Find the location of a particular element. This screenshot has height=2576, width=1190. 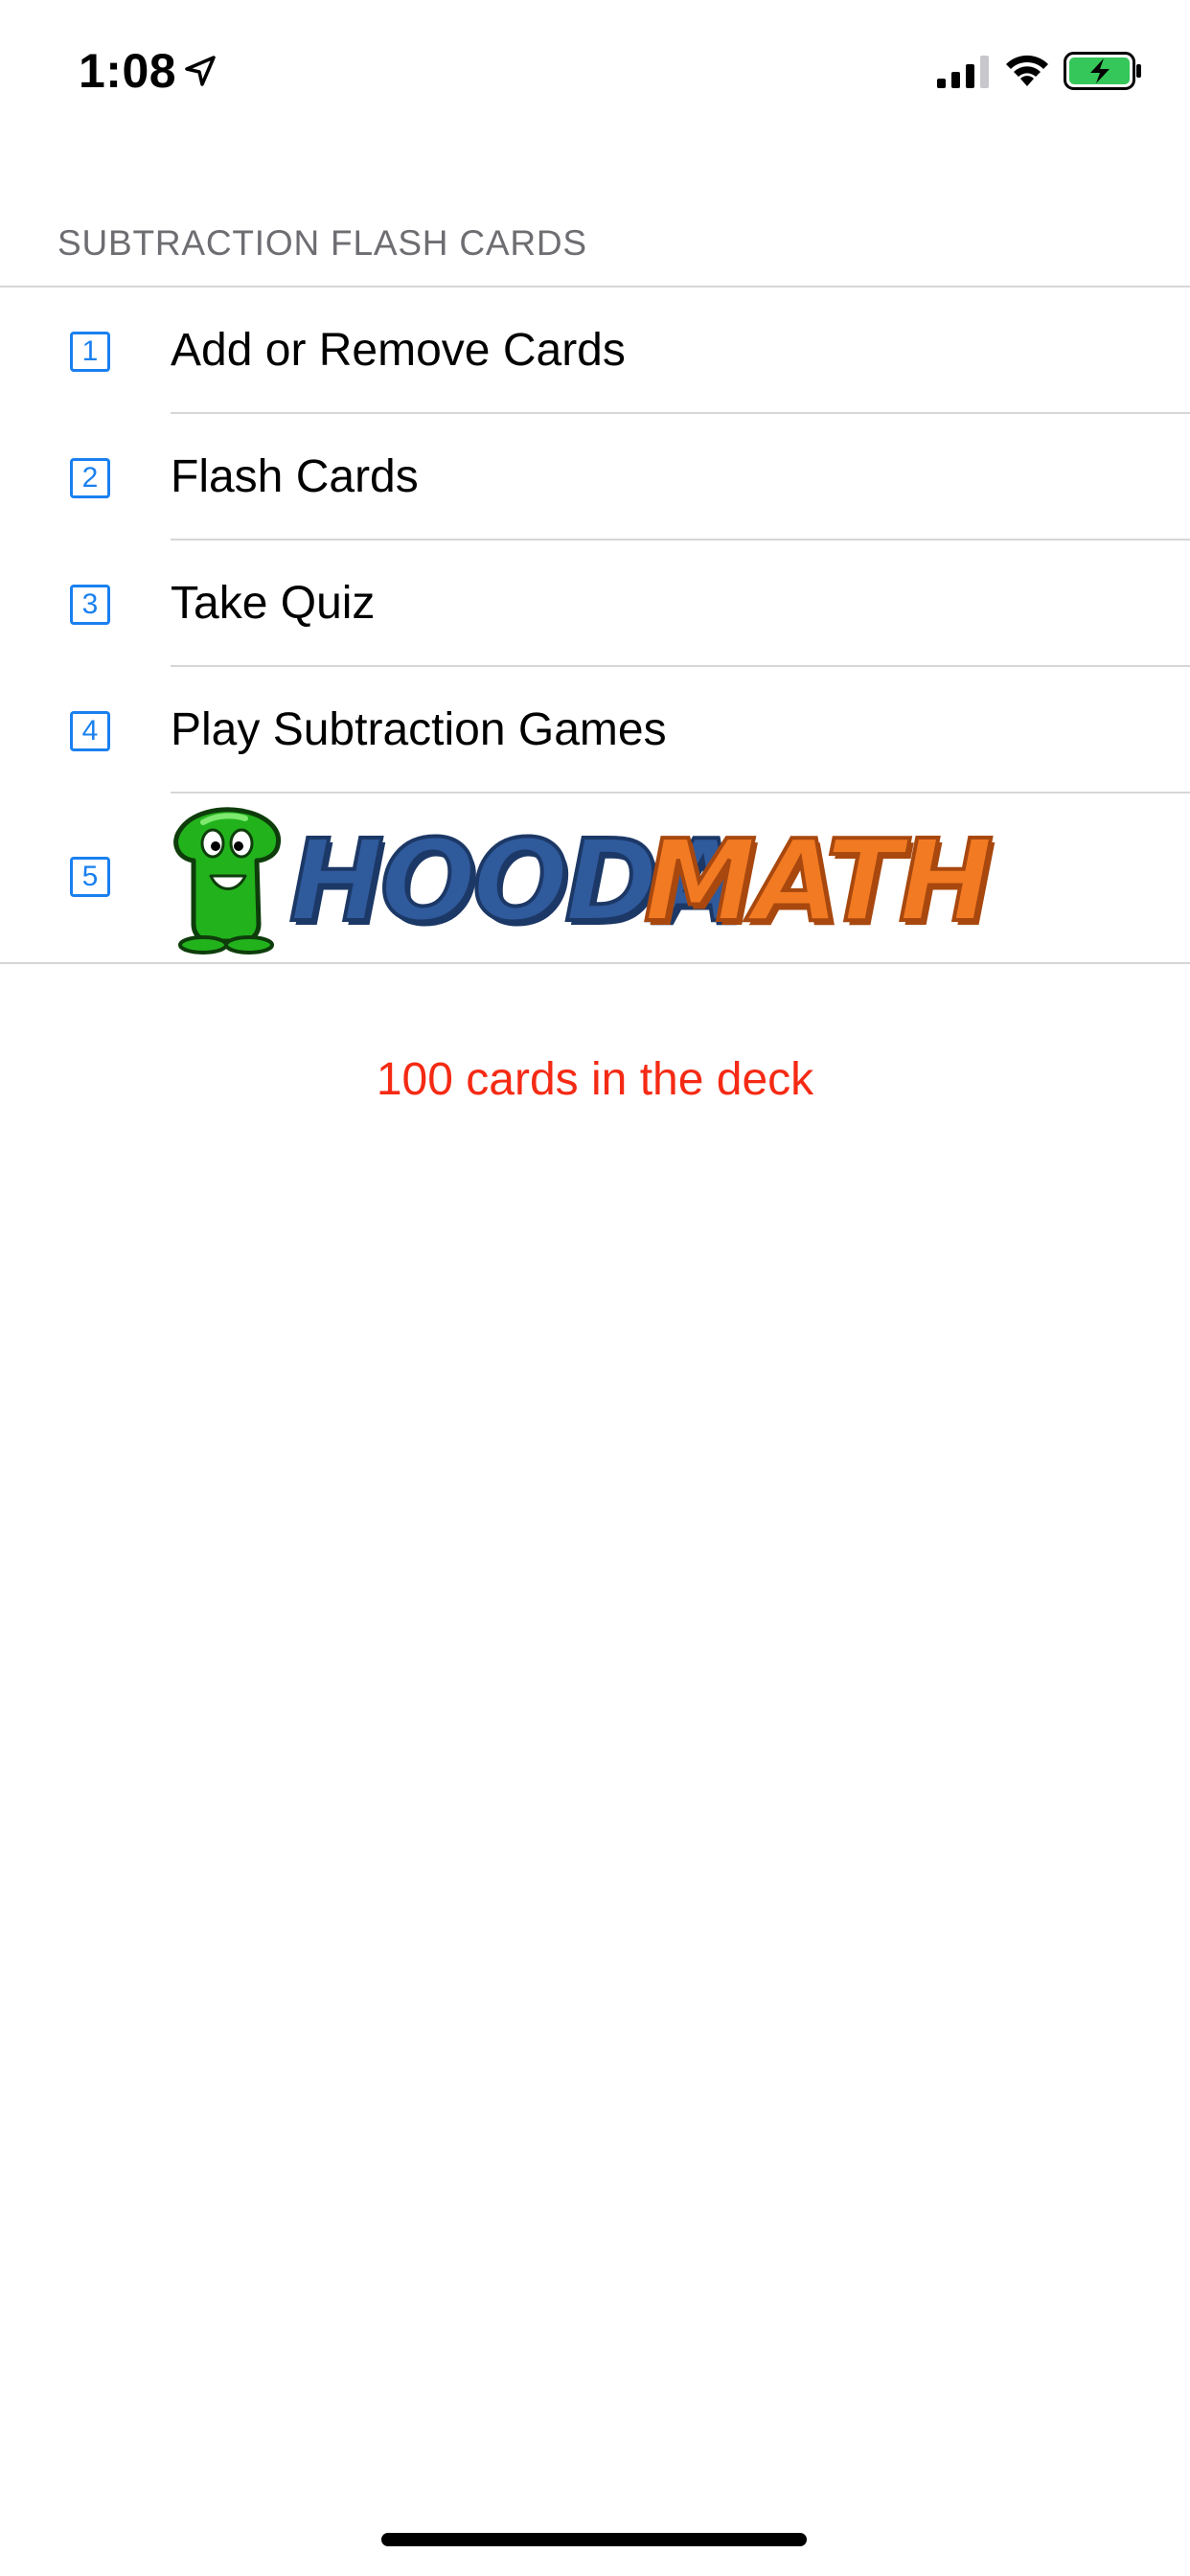

status-bar: 1:08 is located at coordinates (595, 67).